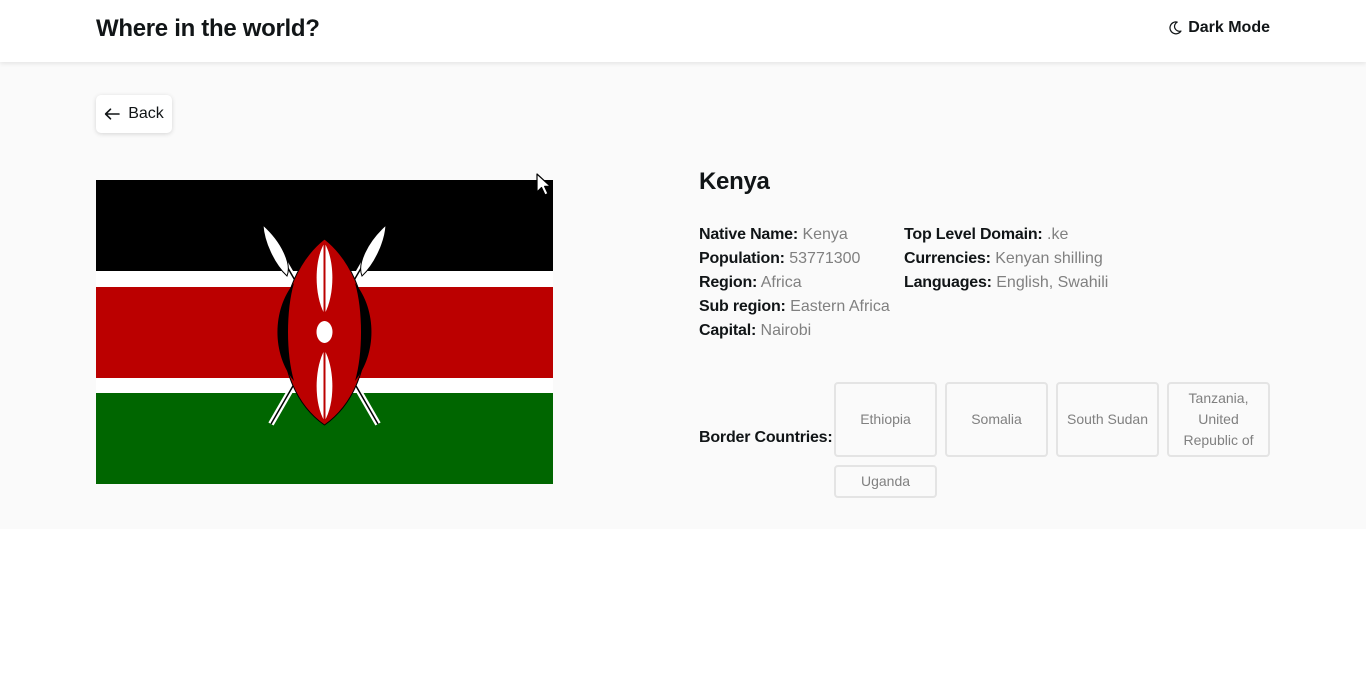 The width and height of the screenshot is (1366, 685). Describe the element at coordinates (208, 28) in the screenshot. I see `app-title: Where in the world?` at that location.